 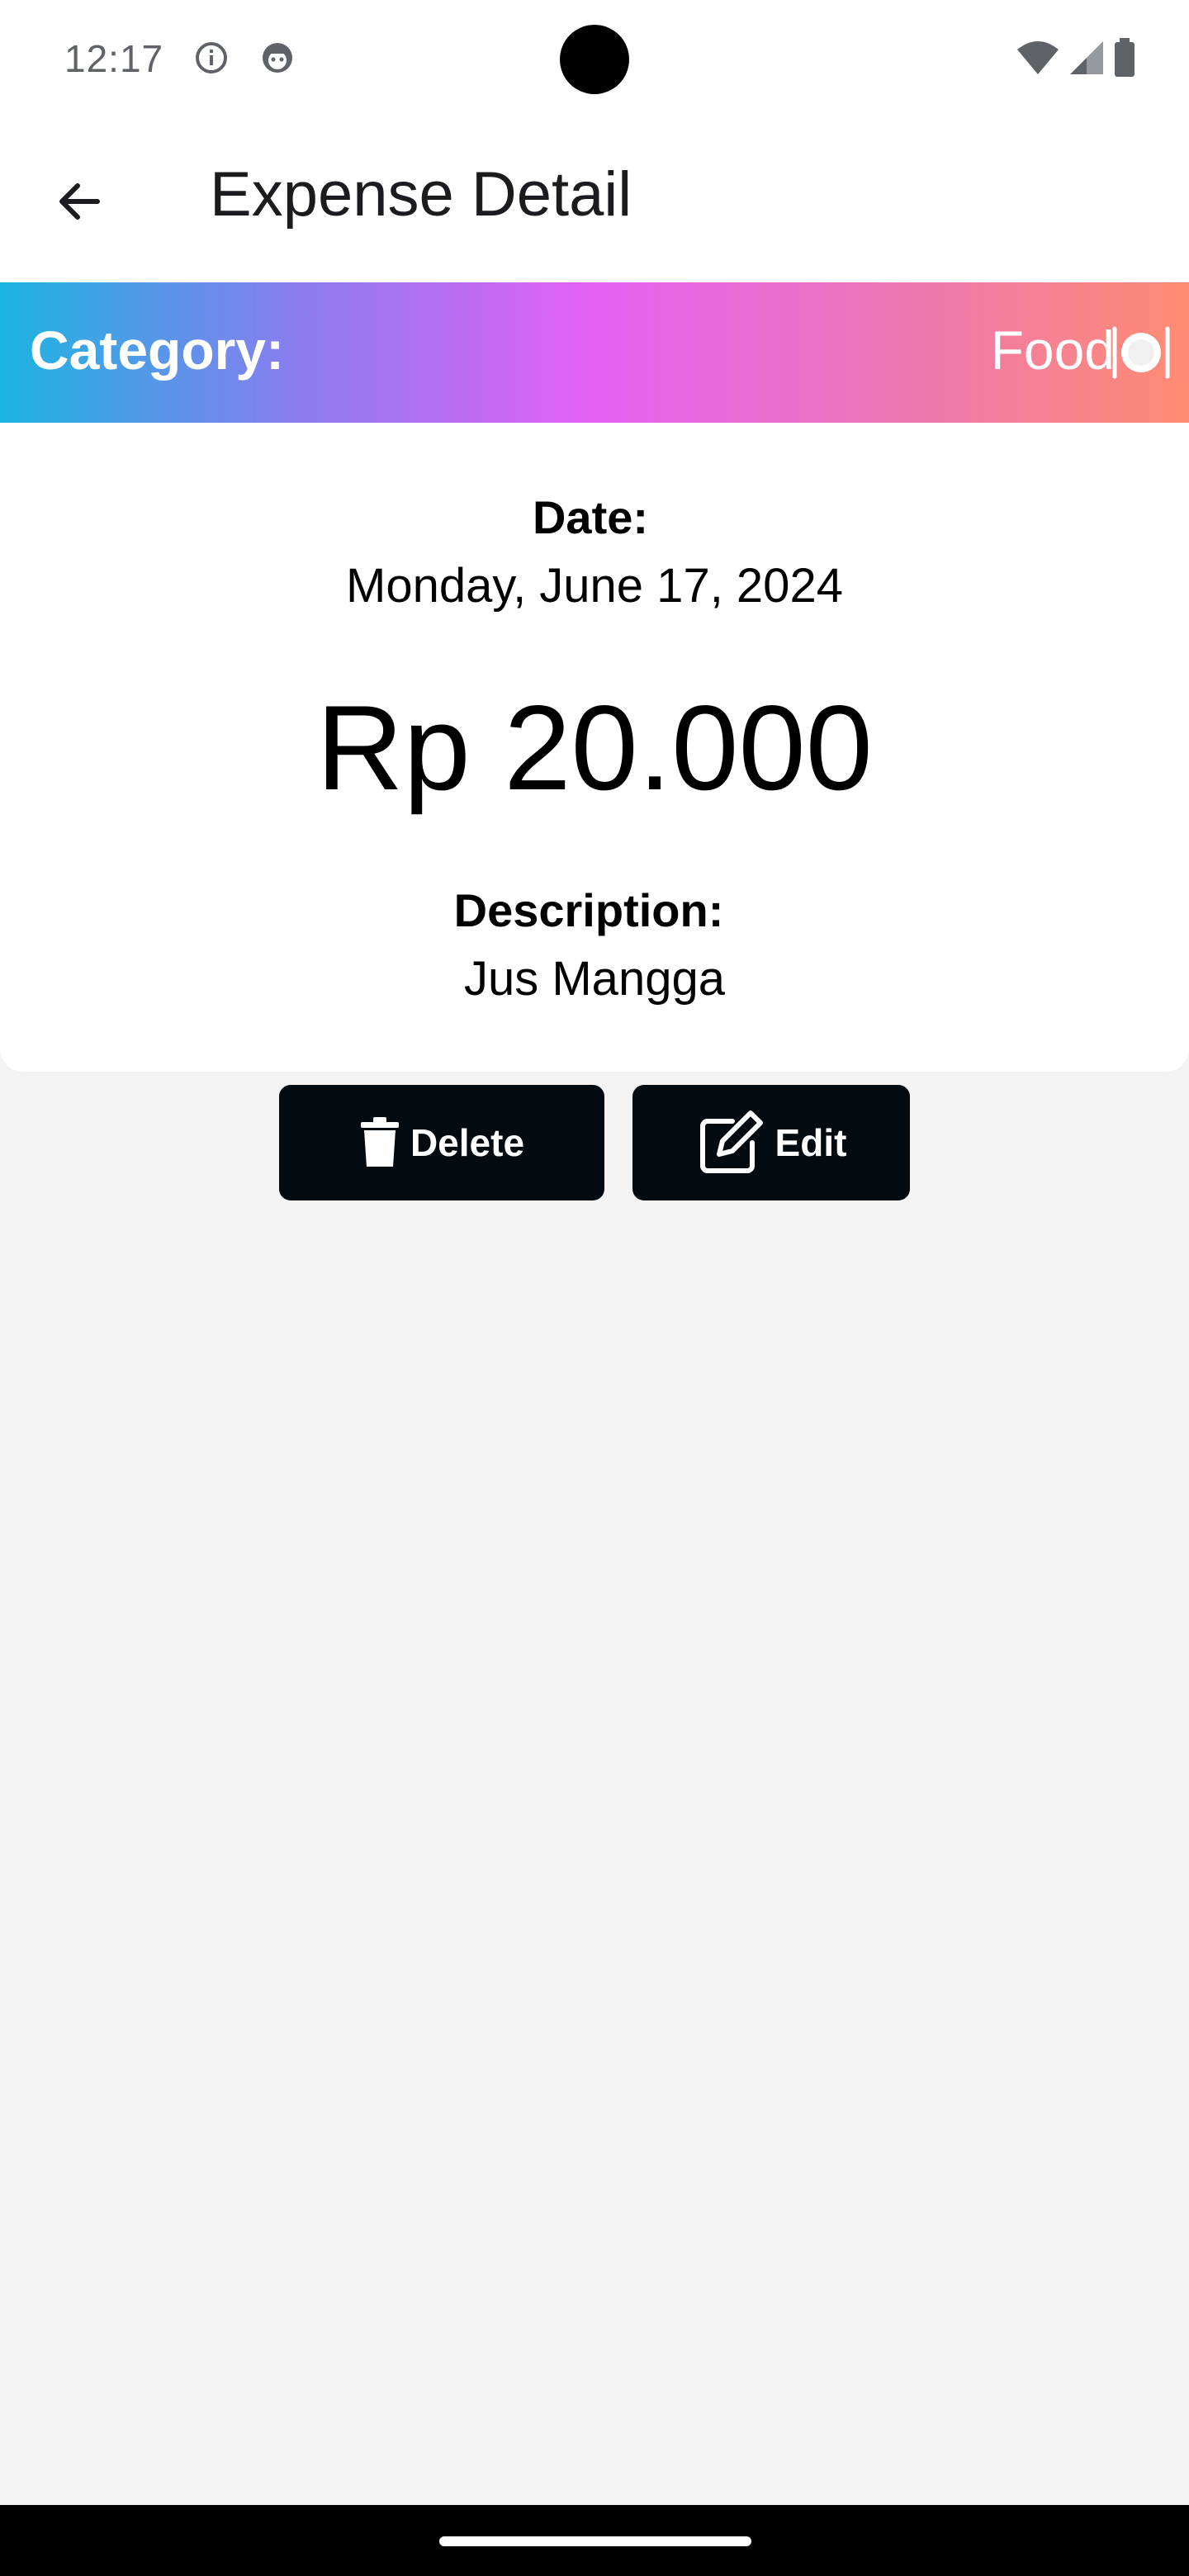 I want to click on app-bar: Expense Detail, so click(x=594, y=200).